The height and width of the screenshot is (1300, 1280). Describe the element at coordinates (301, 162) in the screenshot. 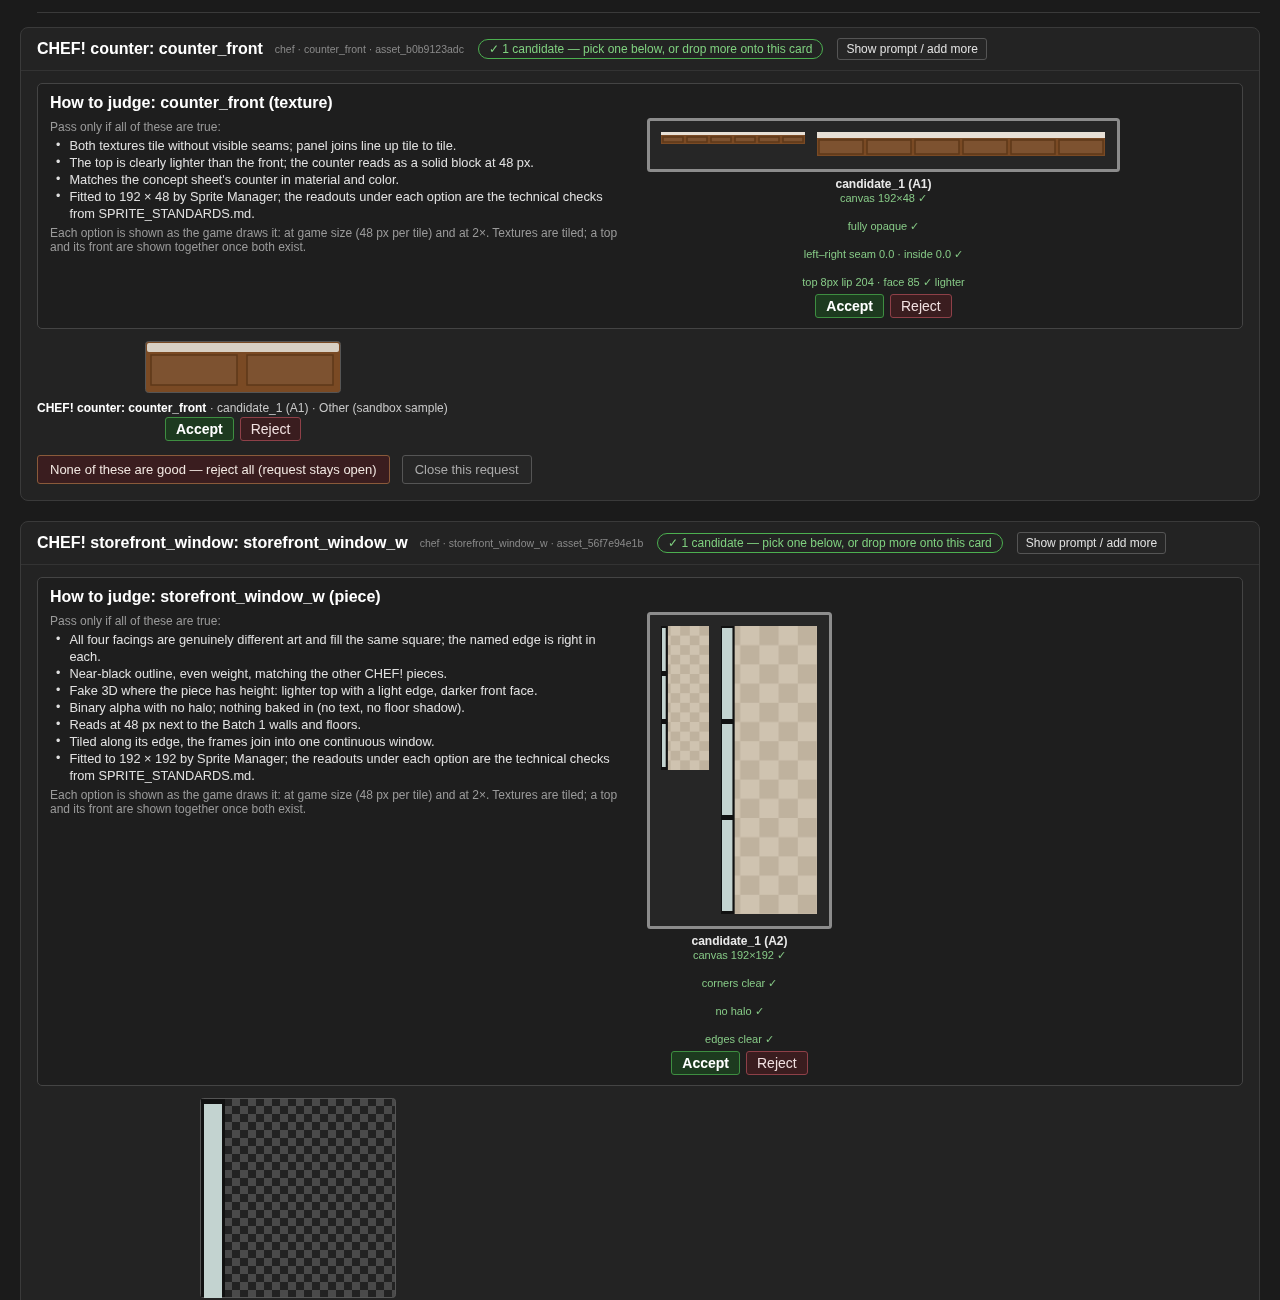

I see `criterion: The top is clearly lighter than the front; the counter reads as a solid block at 48 px.` at that location.